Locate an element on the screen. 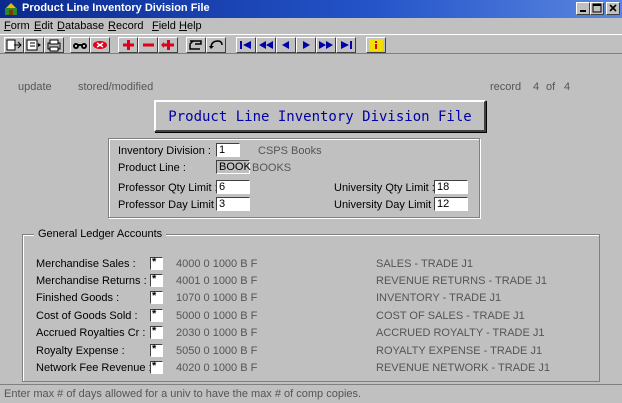 This screenshot has height=403, width=622. print-icon is located at coordinates (54, 45).